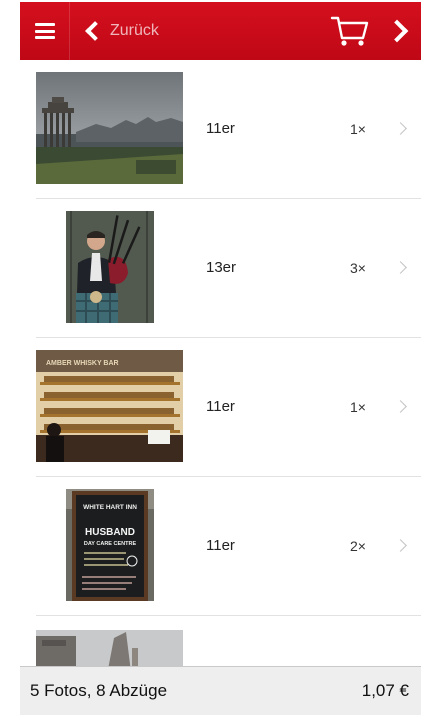  I want to click on total-price: 1,07 €, so click(385, 690).